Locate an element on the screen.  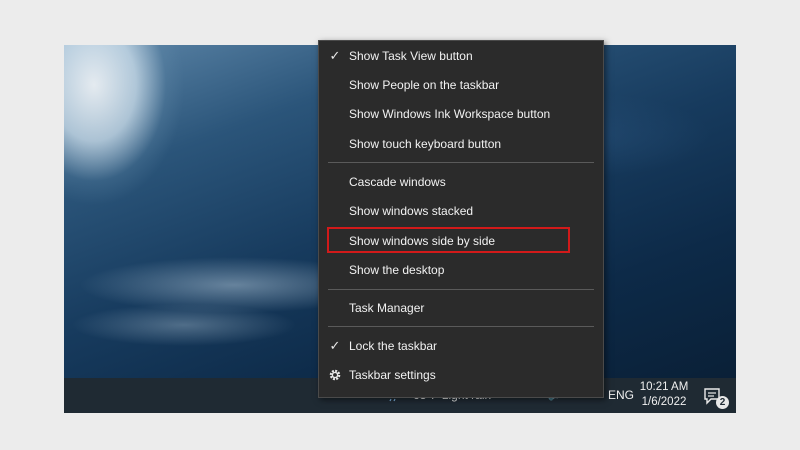
menu-item-label: Lock the taskbar is located at coordinates (393, 346).